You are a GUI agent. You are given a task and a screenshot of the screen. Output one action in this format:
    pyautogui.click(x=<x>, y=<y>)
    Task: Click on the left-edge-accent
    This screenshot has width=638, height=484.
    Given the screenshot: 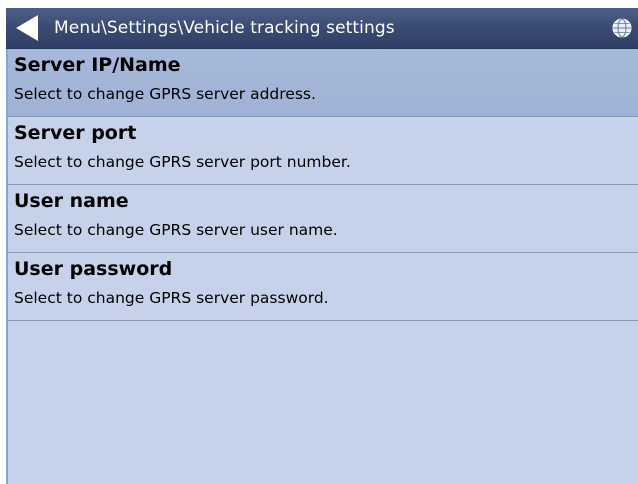 What is the action you would take?
    pyautogui.click(x=7, y=266)
    